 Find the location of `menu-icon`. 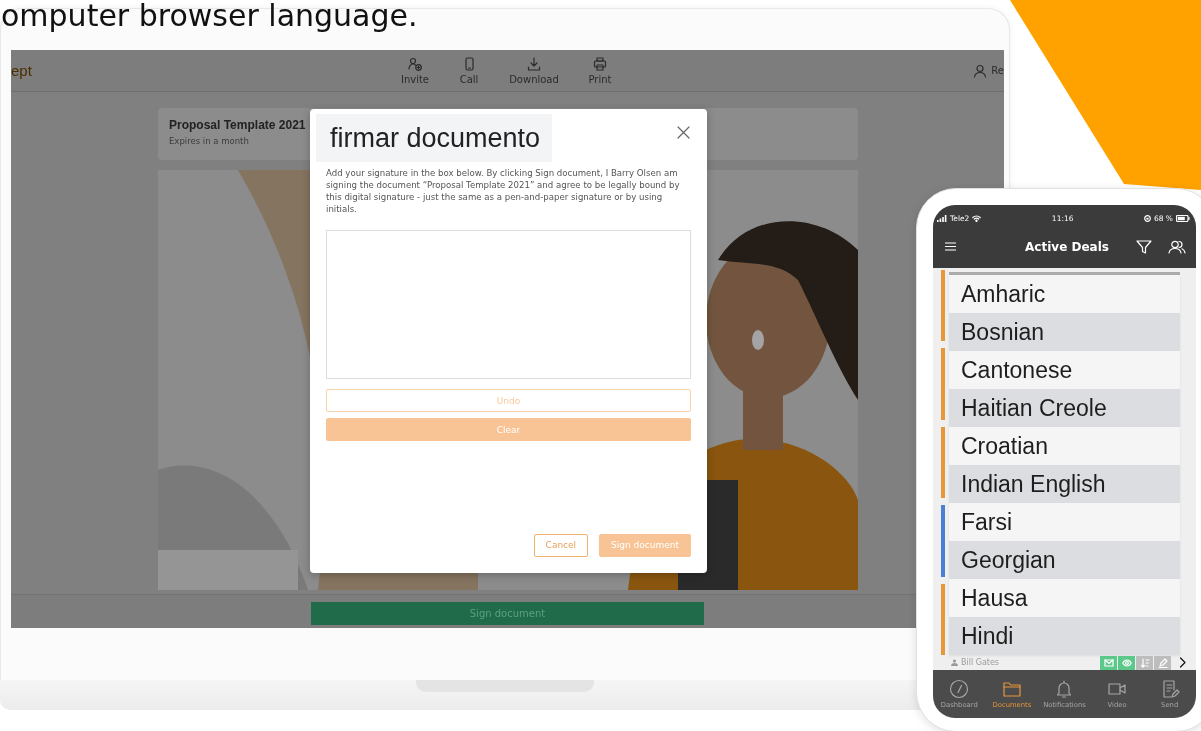

menu-icon is located at coordinates (950, 246).